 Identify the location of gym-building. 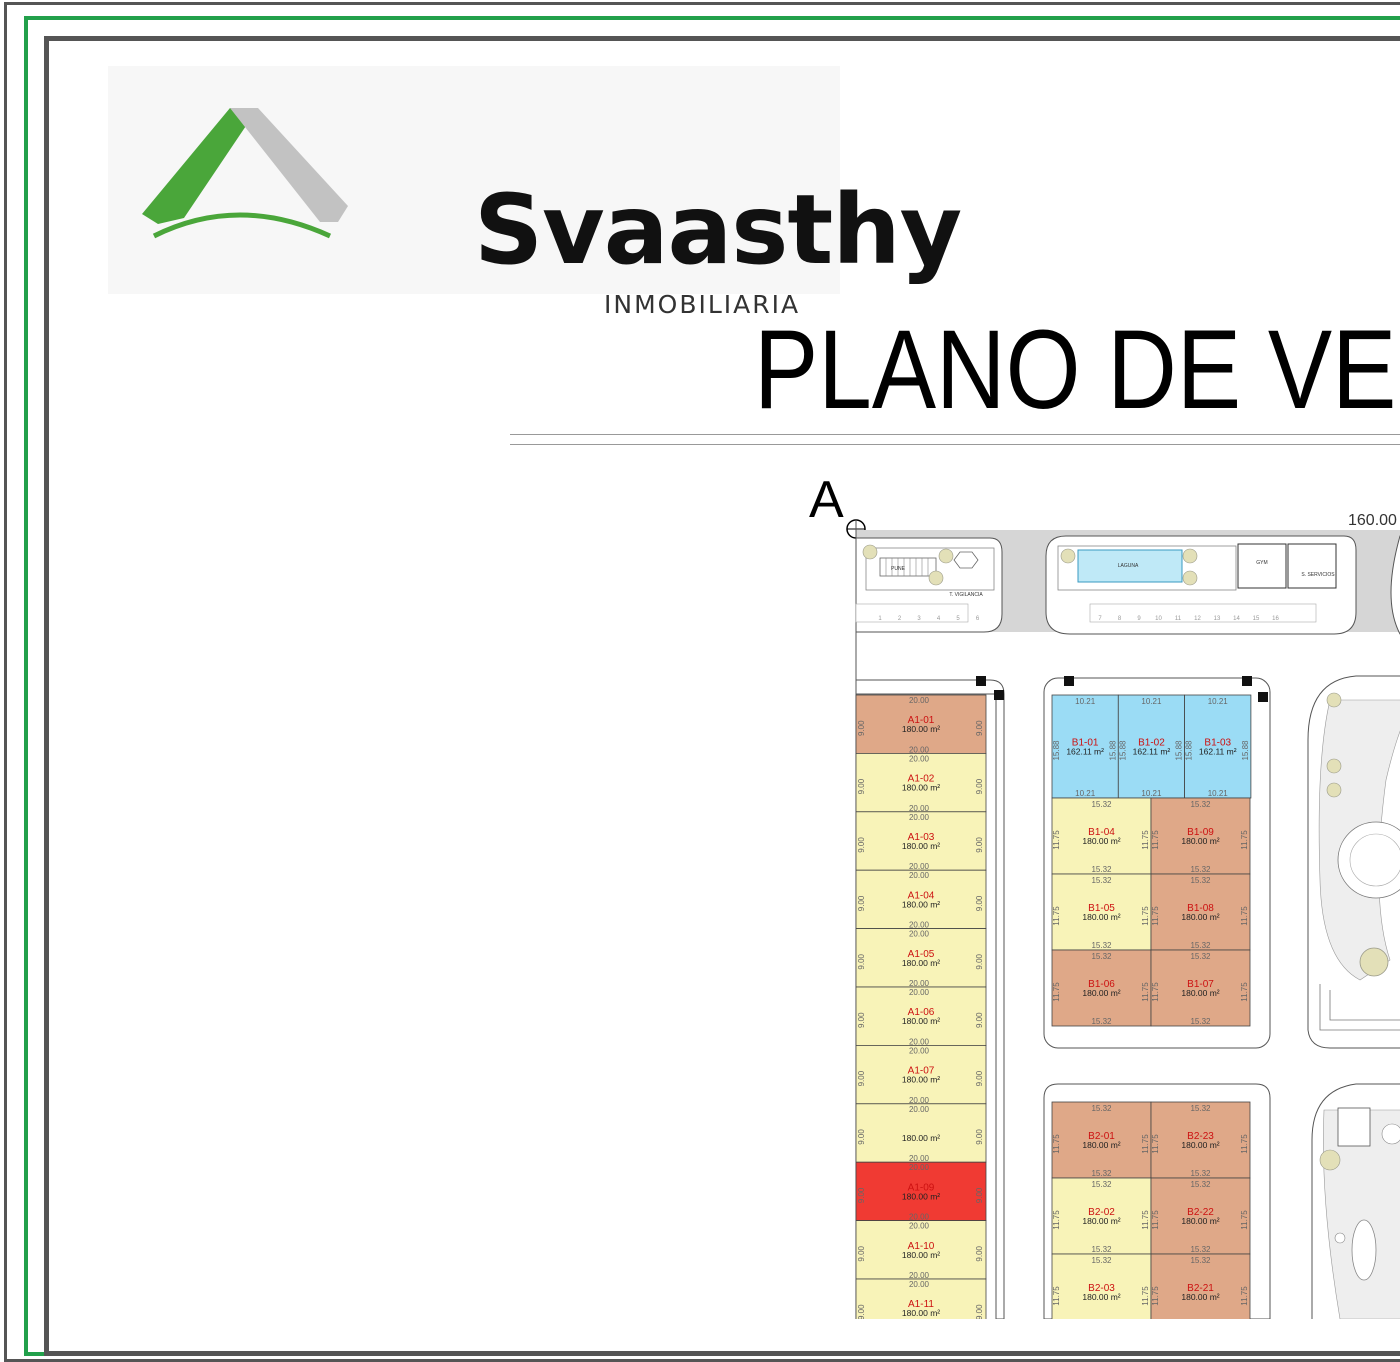
(1262, 566).